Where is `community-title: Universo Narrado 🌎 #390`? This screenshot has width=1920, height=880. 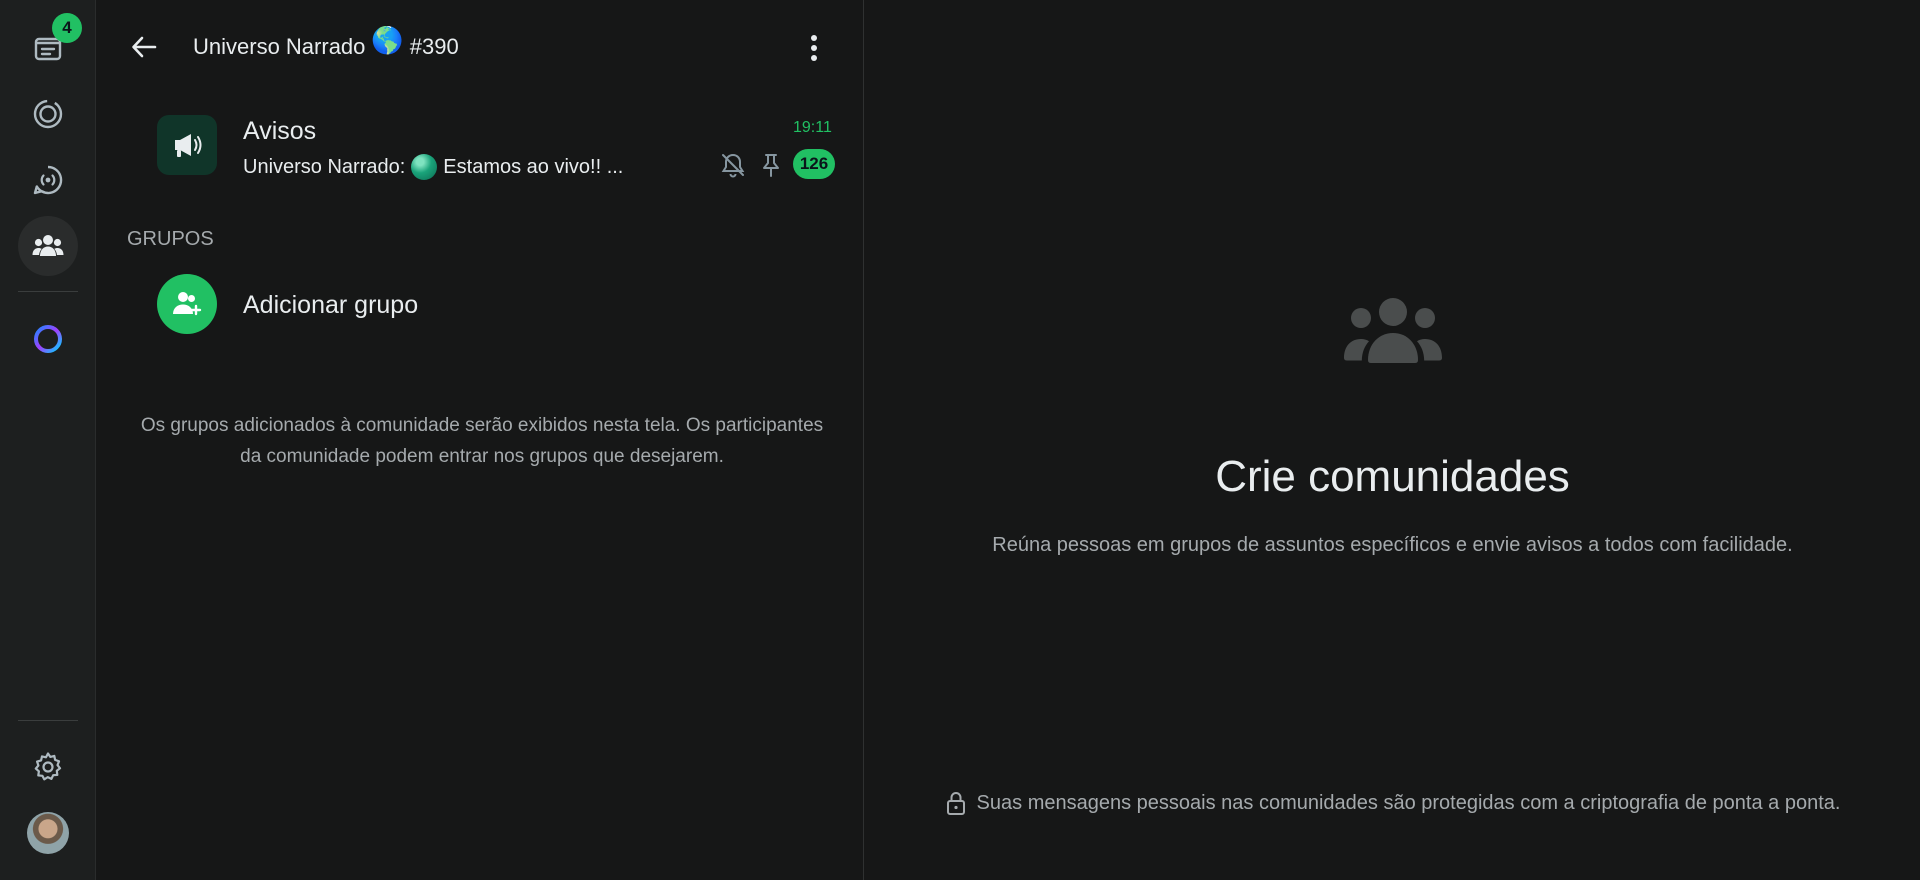
community-title: Universo Narrado 🌎 #390 is located at coordinates (326, 43).